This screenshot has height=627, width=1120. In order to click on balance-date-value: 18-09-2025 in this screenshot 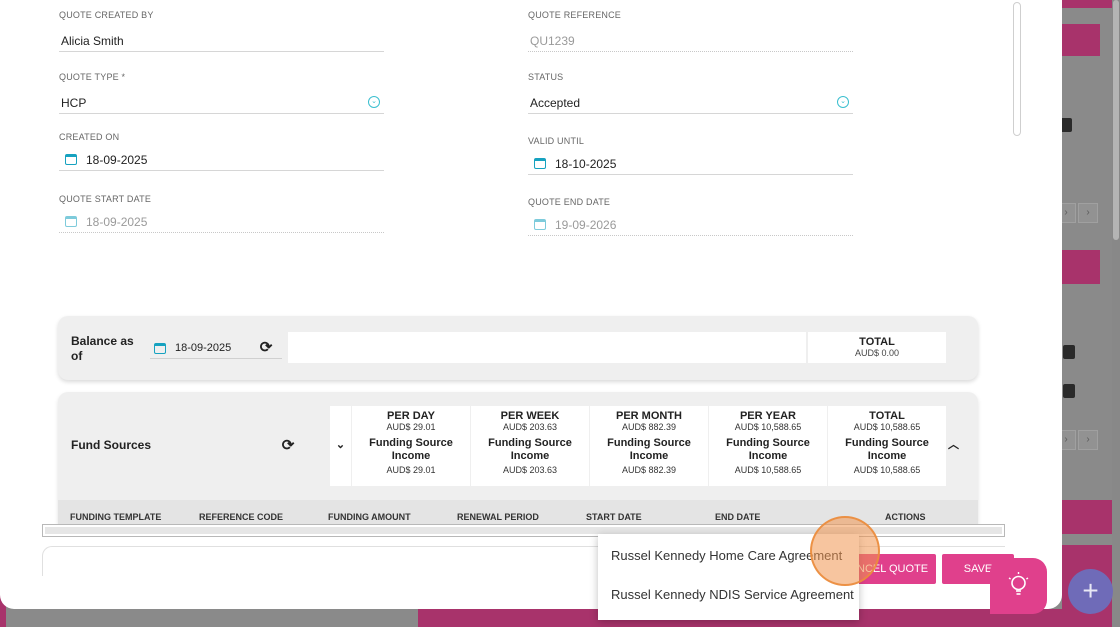, I will do `click(203, 348)`.